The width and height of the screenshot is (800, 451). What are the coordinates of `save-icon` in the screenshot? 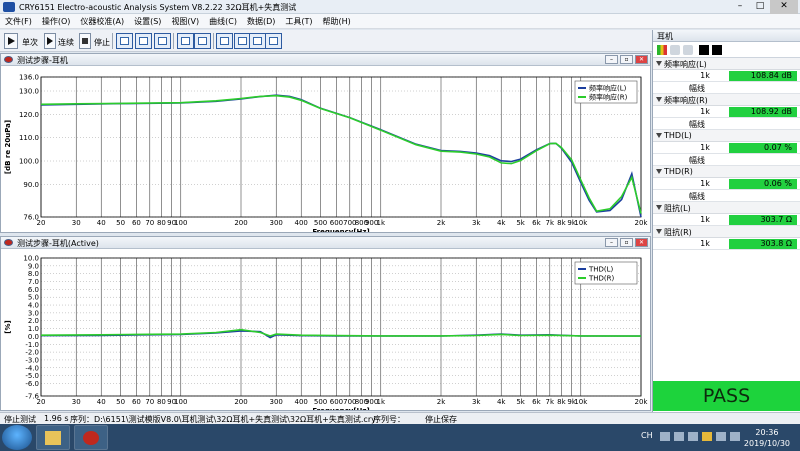 It's located at (202, 41).